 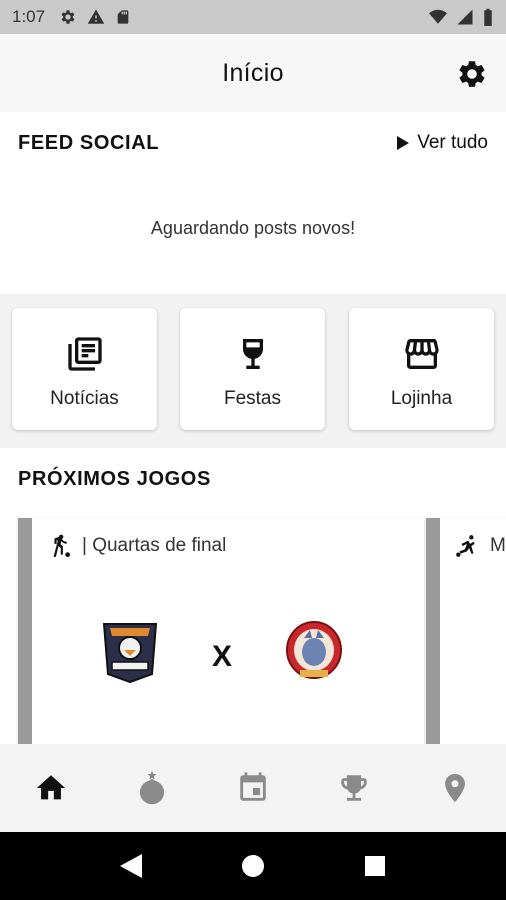 I want to click on nav-calendar, so click(x=253, y=788).